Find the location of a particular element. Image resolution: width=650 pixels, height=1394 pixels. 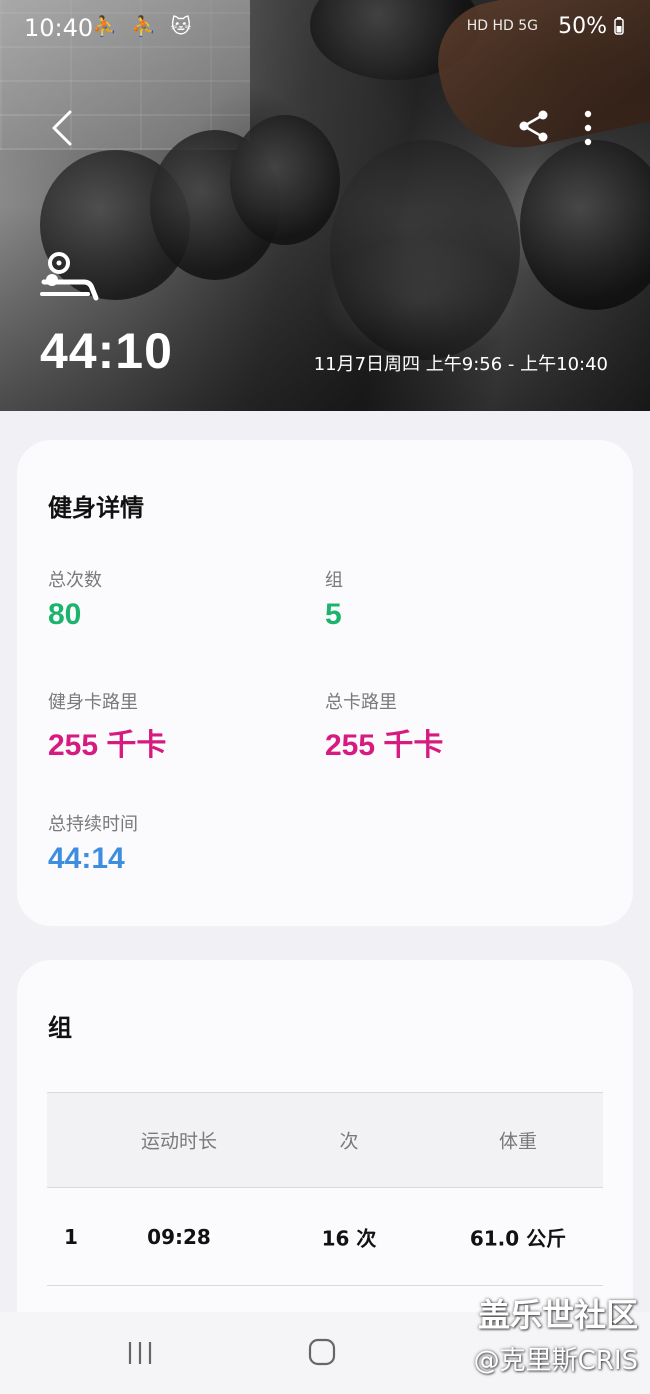

total-reps-stat: 总次数 80 is located at coordinates (75, 599).